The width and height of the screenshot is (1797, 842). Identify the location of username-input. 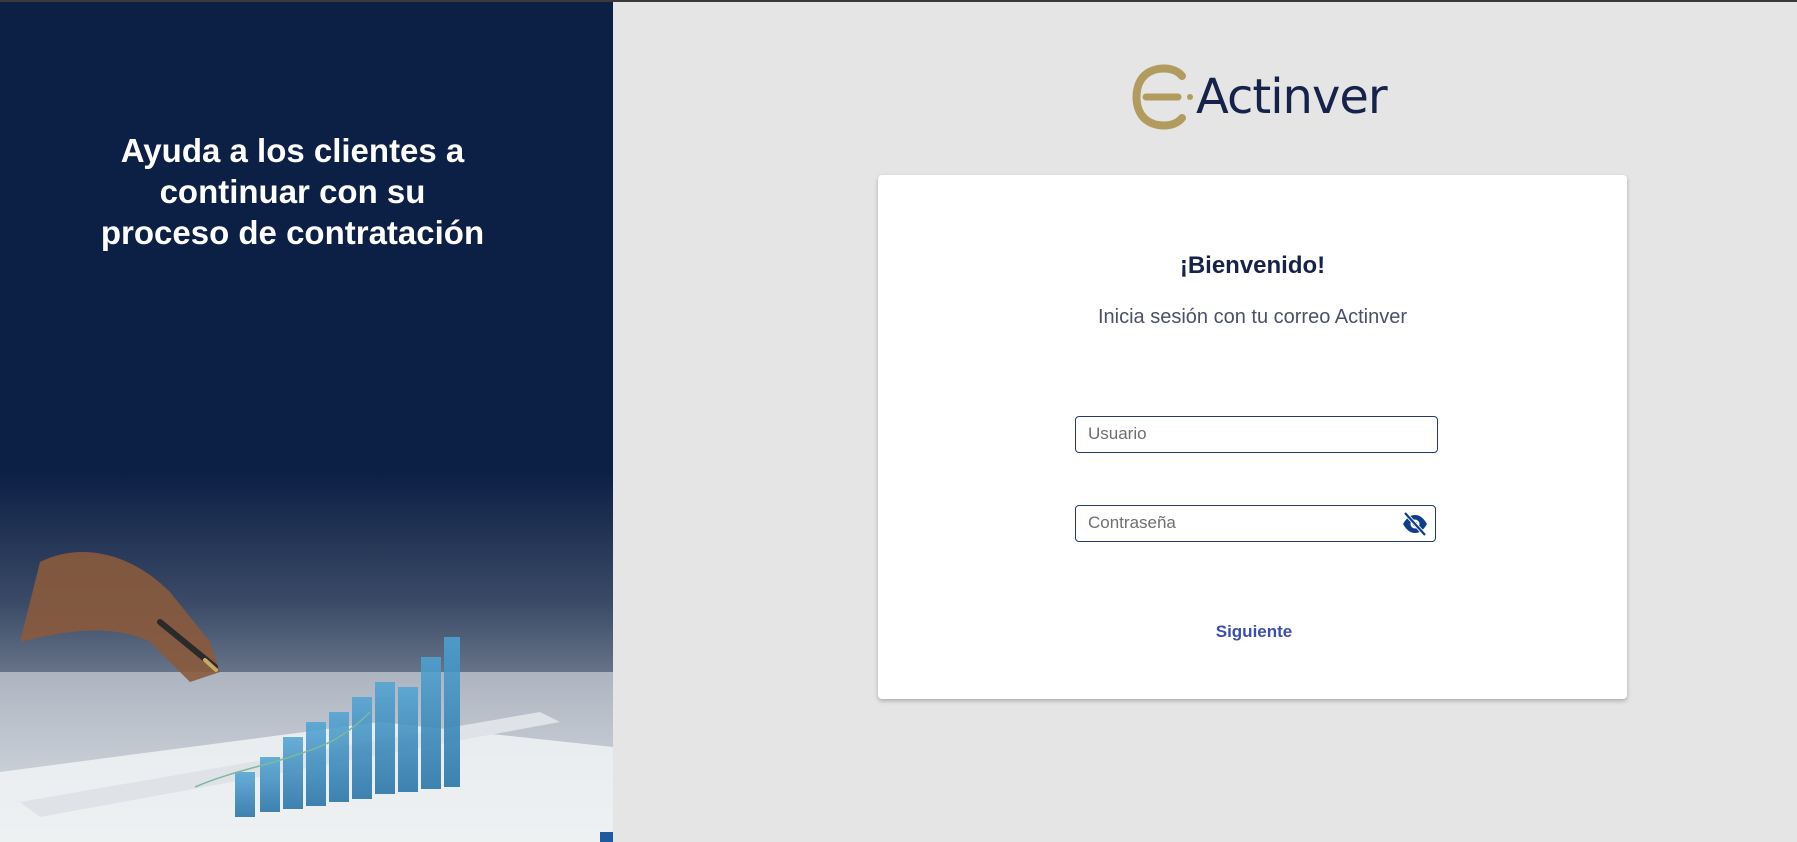
(1238, 433).